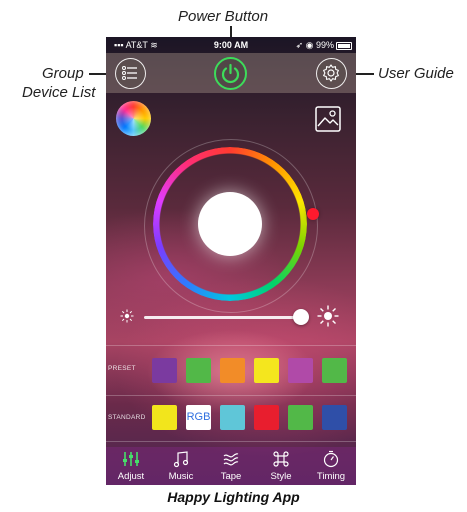  Describe the element at coordinates (324, 45) in the screenshot. I see `battery-text: 99%` at that location.